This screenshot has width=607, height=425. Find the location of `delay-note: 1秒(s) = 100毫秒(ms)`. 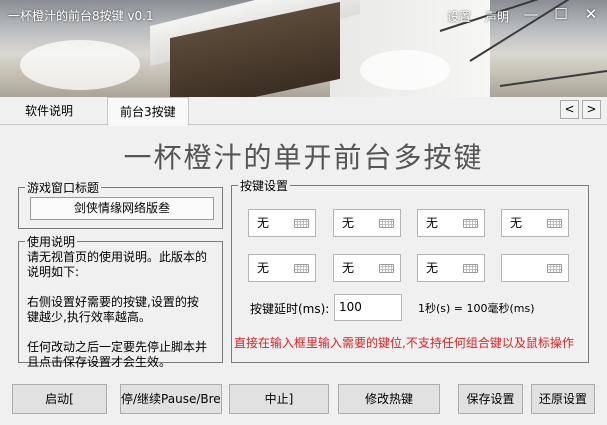

delay-note: 1秒(s) = 100毫秒(ms) is located at coordinates (476, 308).